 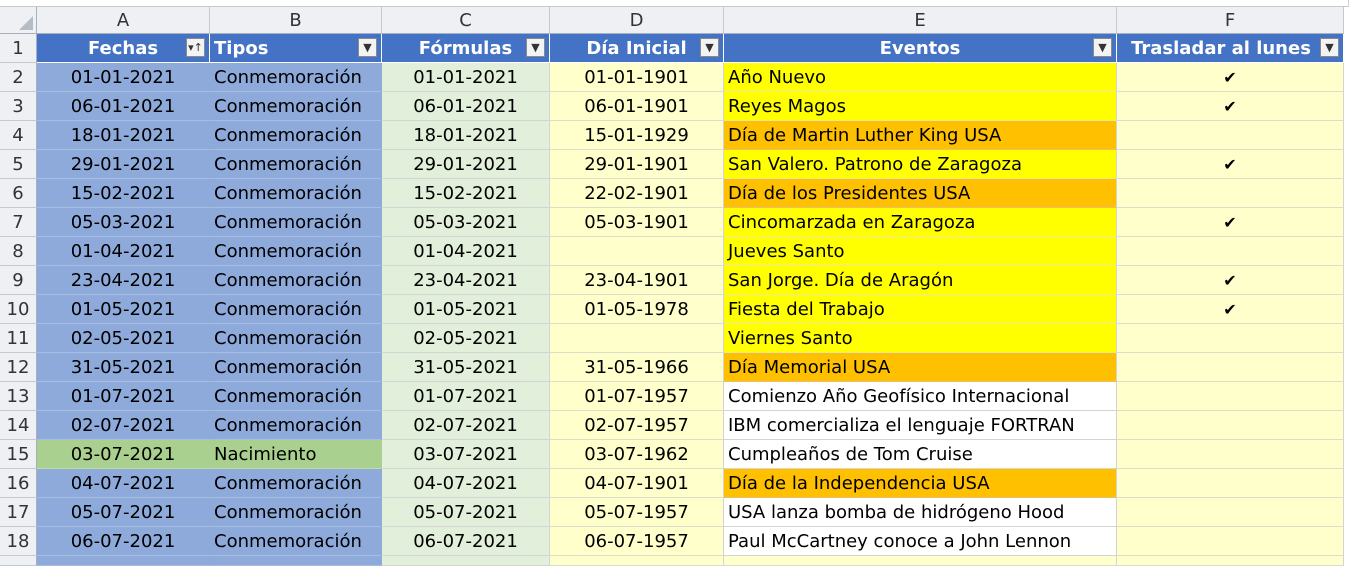 What do you see at coordinates (18, 280) in the screenshot?
I see `row-header: 9` at bounding box center [18, 280].